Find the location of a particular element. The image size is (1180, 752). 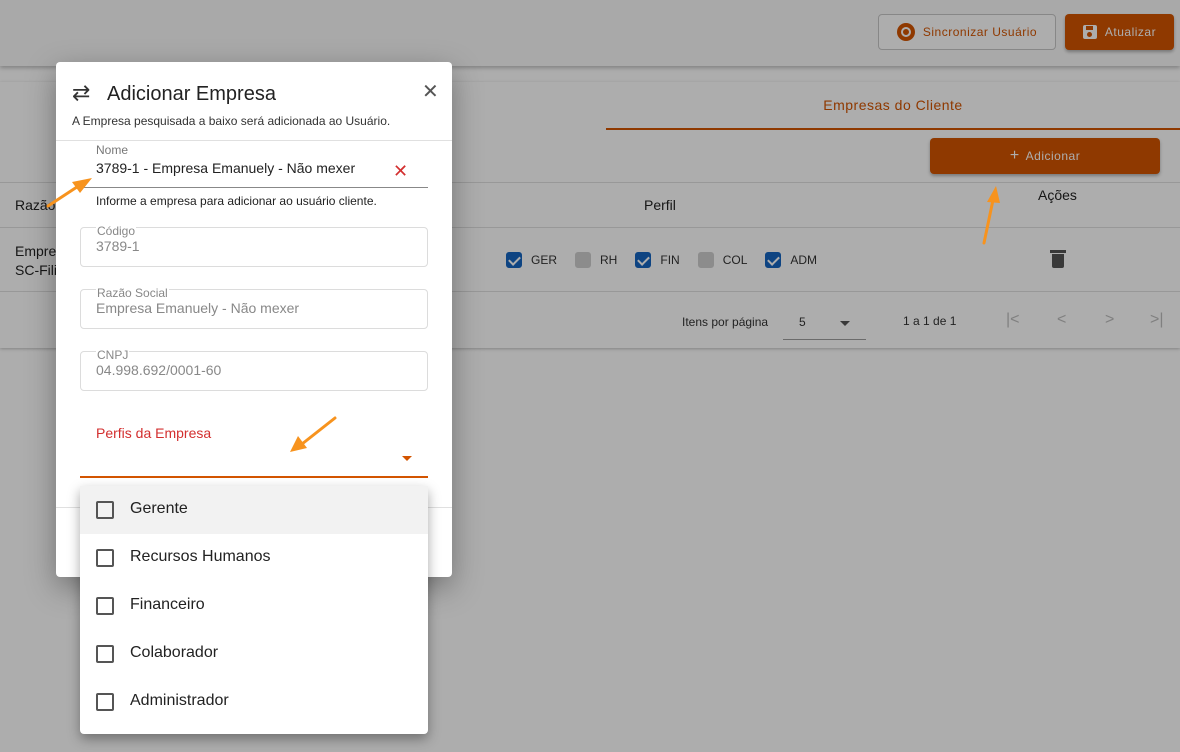

option-label: Colaborador is located at coordinates (174, 652).